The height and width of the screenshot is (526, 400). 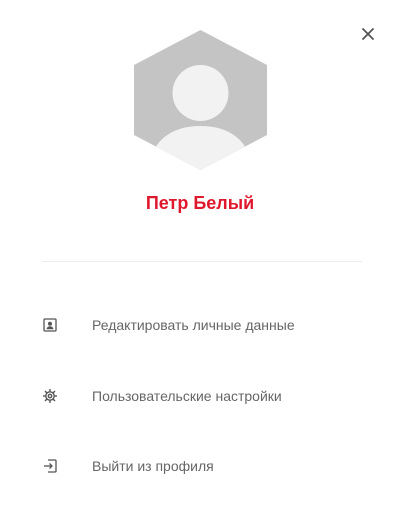 I want to click on menu-item-label: Пользовательские настройки, so click(x=187, y=396).